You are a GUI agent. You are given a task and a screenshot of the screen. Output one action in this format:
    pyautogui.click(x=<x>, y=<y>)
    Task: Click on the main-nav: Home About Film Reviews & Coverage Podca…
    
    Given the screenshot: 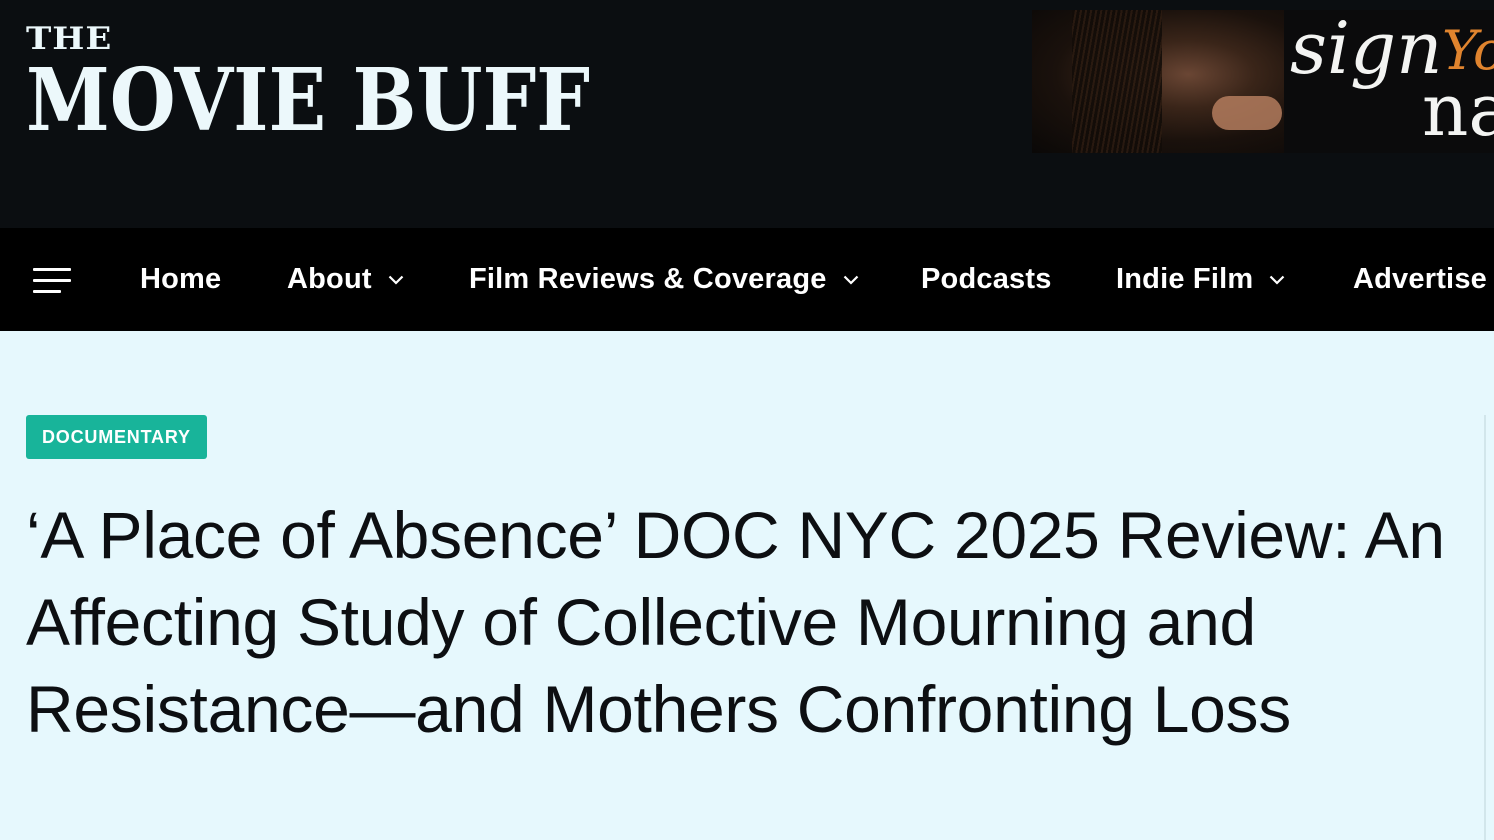 What is the action you would take?
    pyautogui.click(x=747, y=279)
    